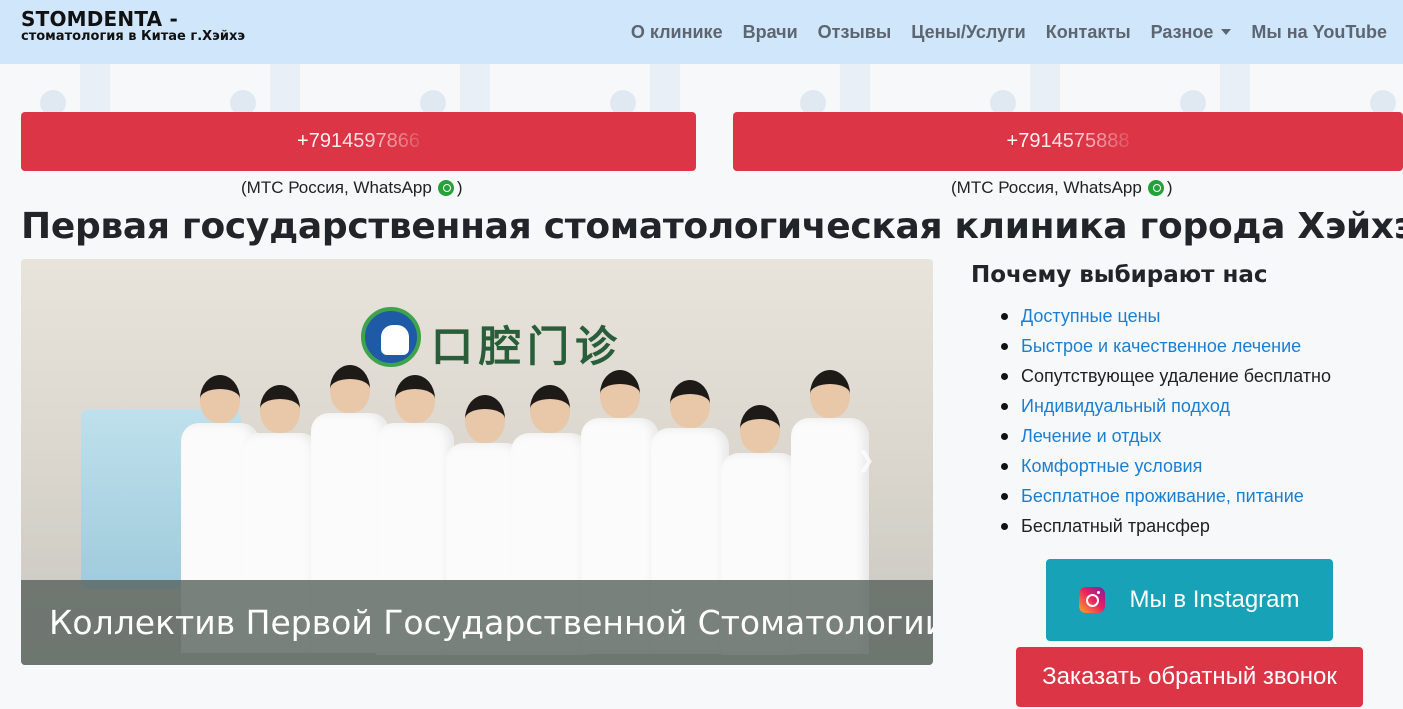 This screenshot has height=709, width=1403. I want to click on phone-button-2: +7914575888, so click(1068, 141).